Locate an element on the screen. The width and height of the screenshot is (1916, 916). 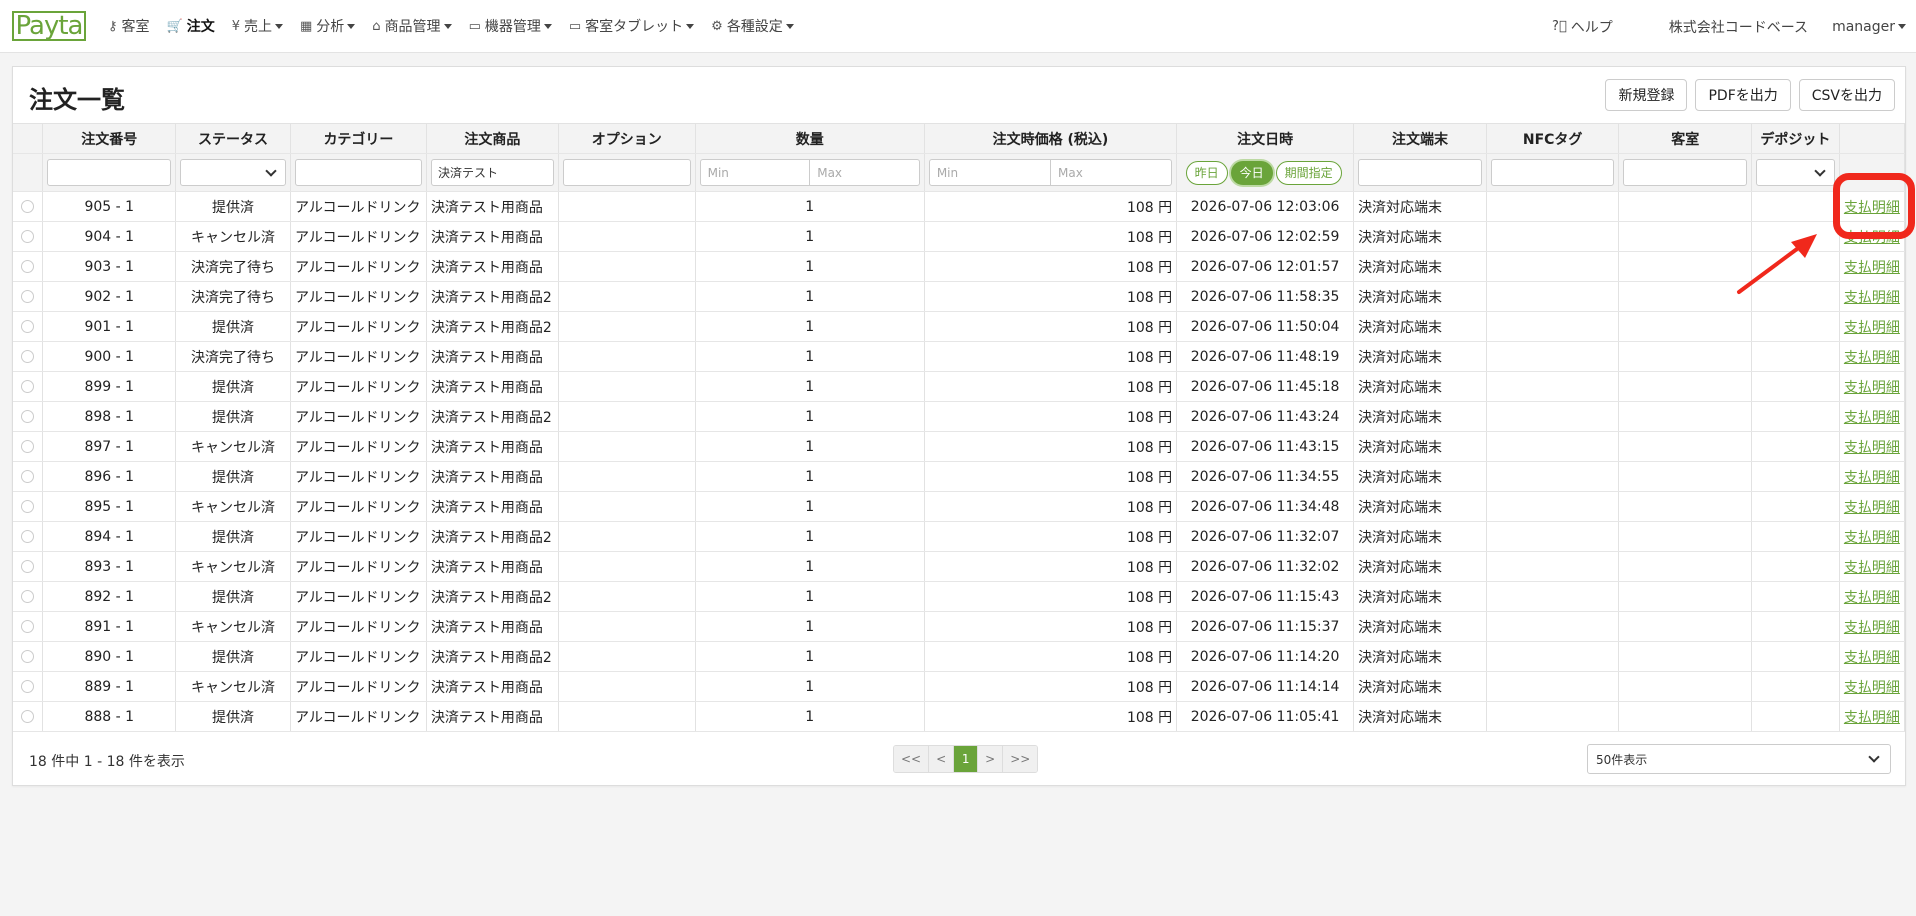
cell-price: 108 円 is located at coordinates (1051, 356).